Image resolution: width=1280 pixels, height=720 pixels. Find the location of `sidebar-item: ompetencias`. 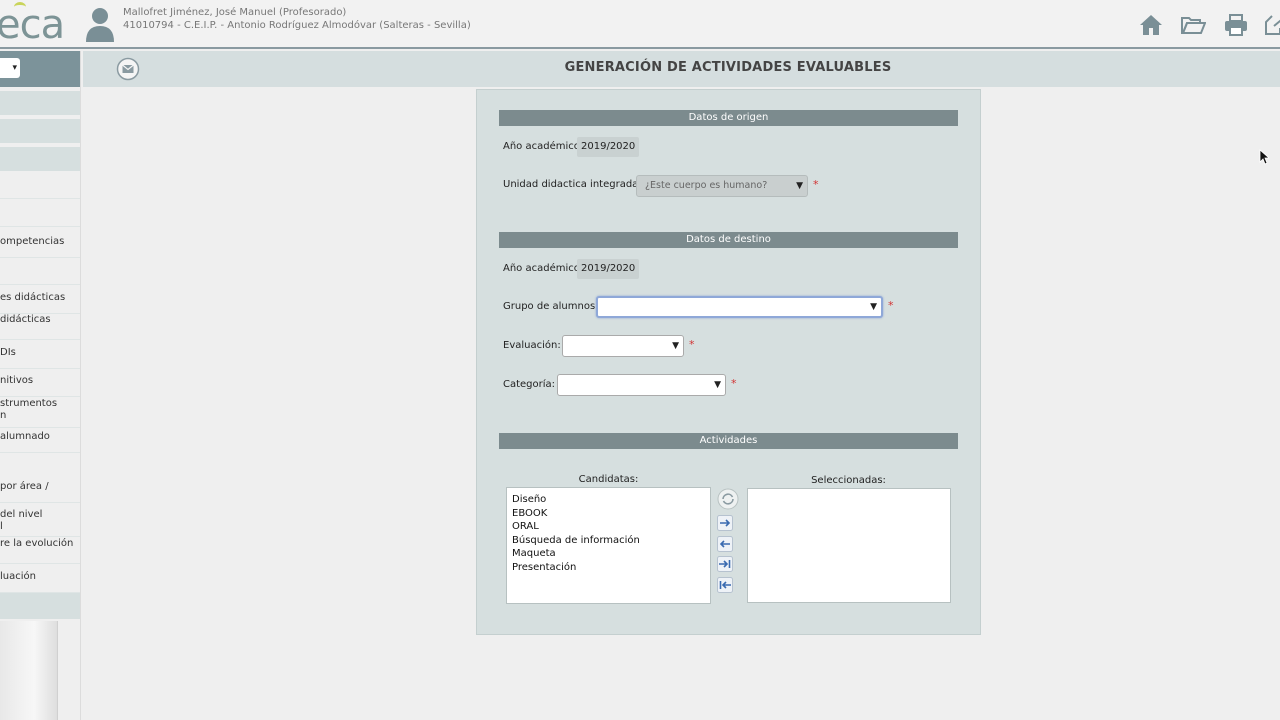

sidebar-item: ompetencias is located at coordinates (40, 247).